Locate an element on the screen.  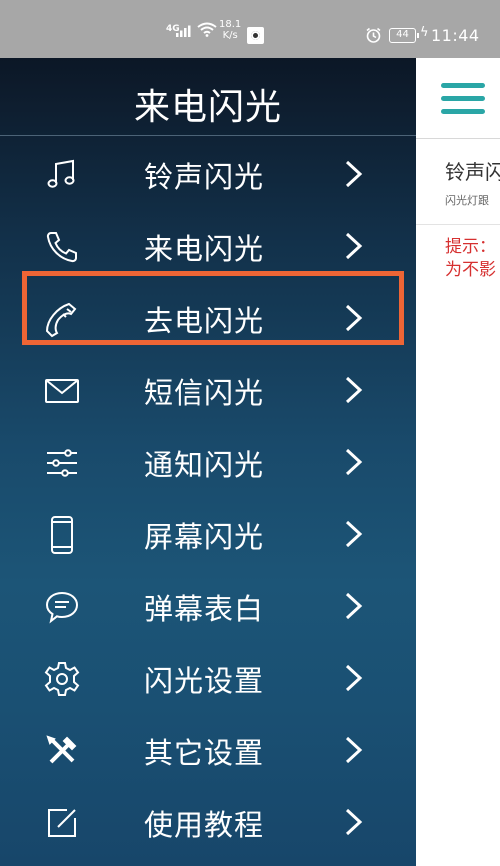
menu-label: 屏幕闪光 is located at coordinates (204, 537).